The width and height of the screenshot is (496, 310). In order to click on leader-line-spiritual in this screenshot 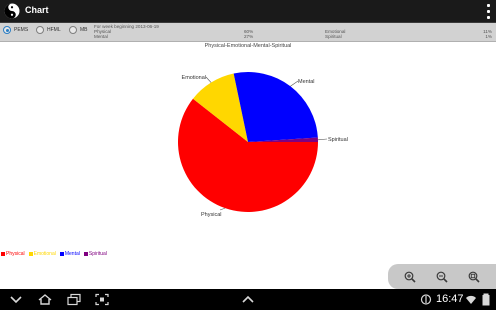, I will do `click(322, 139)`.